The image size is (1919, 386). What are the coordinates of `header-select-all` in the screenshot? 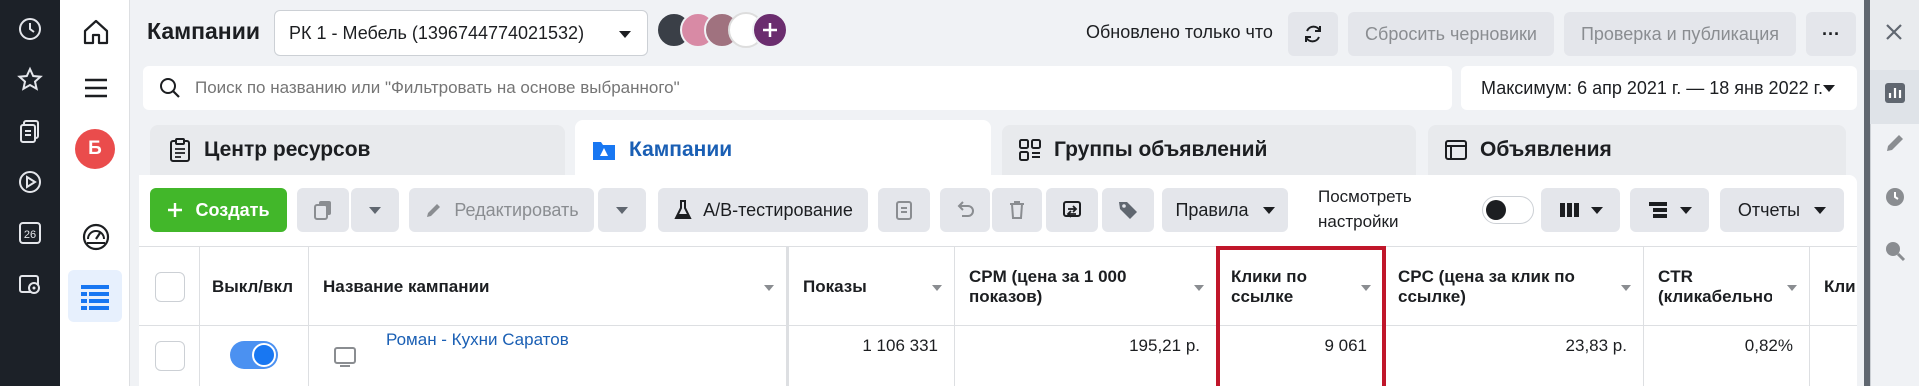 It's located at (169, 287).